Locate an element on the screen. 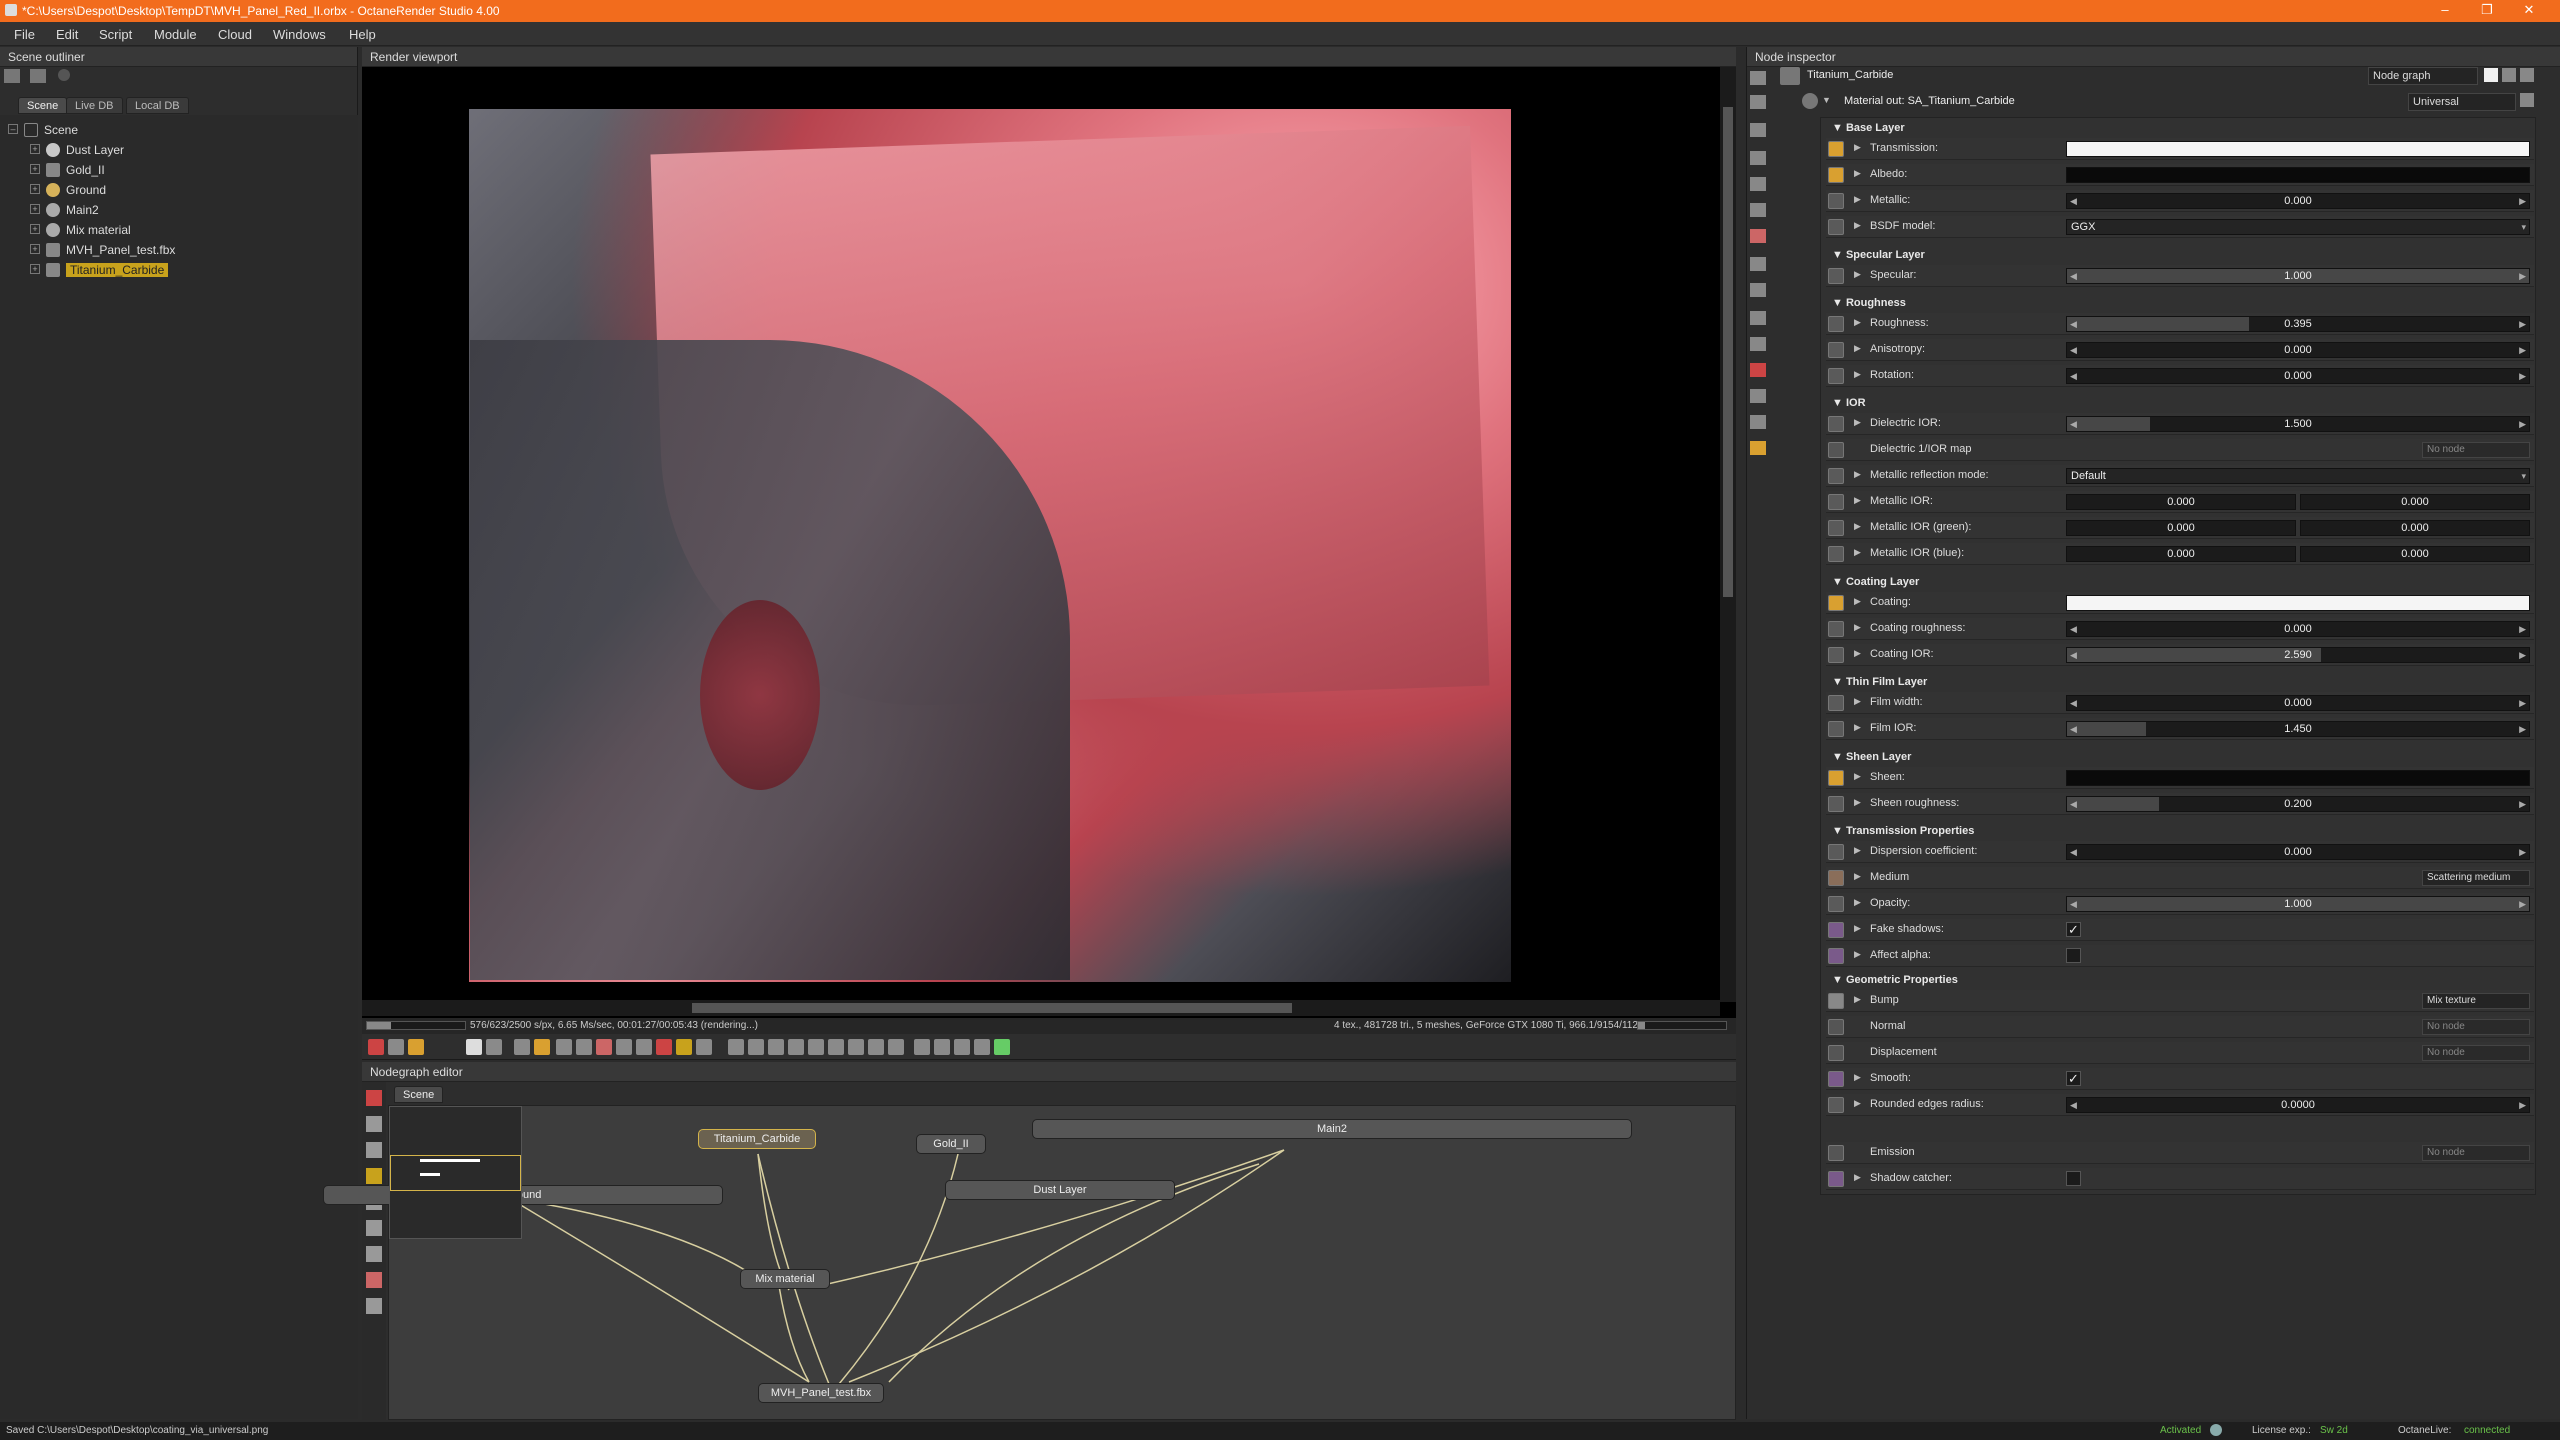  row-sheen-roughness: ▶ Sheen roughness: ◀ 0.200 ▶ is located at coordinates (2180, 804).